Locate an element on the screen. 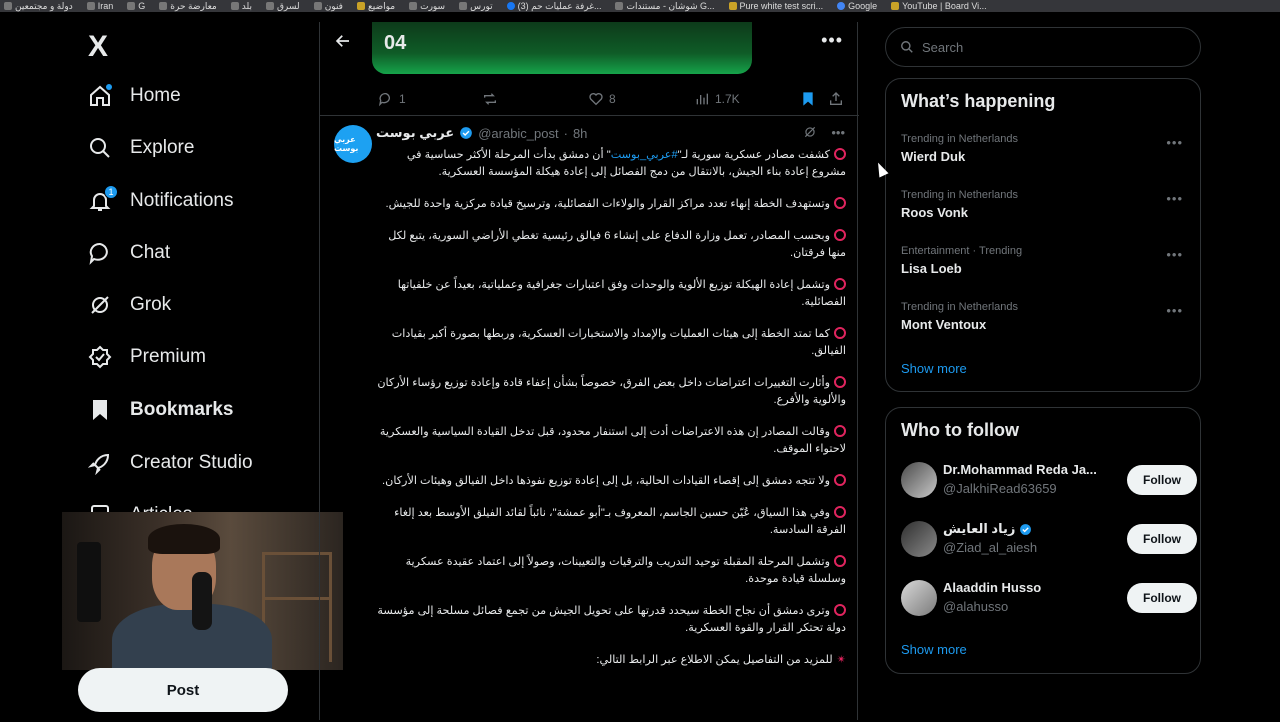 The image size is (1280, 722). author-avatar: عربي بوست is located at coordinates (353, 144).